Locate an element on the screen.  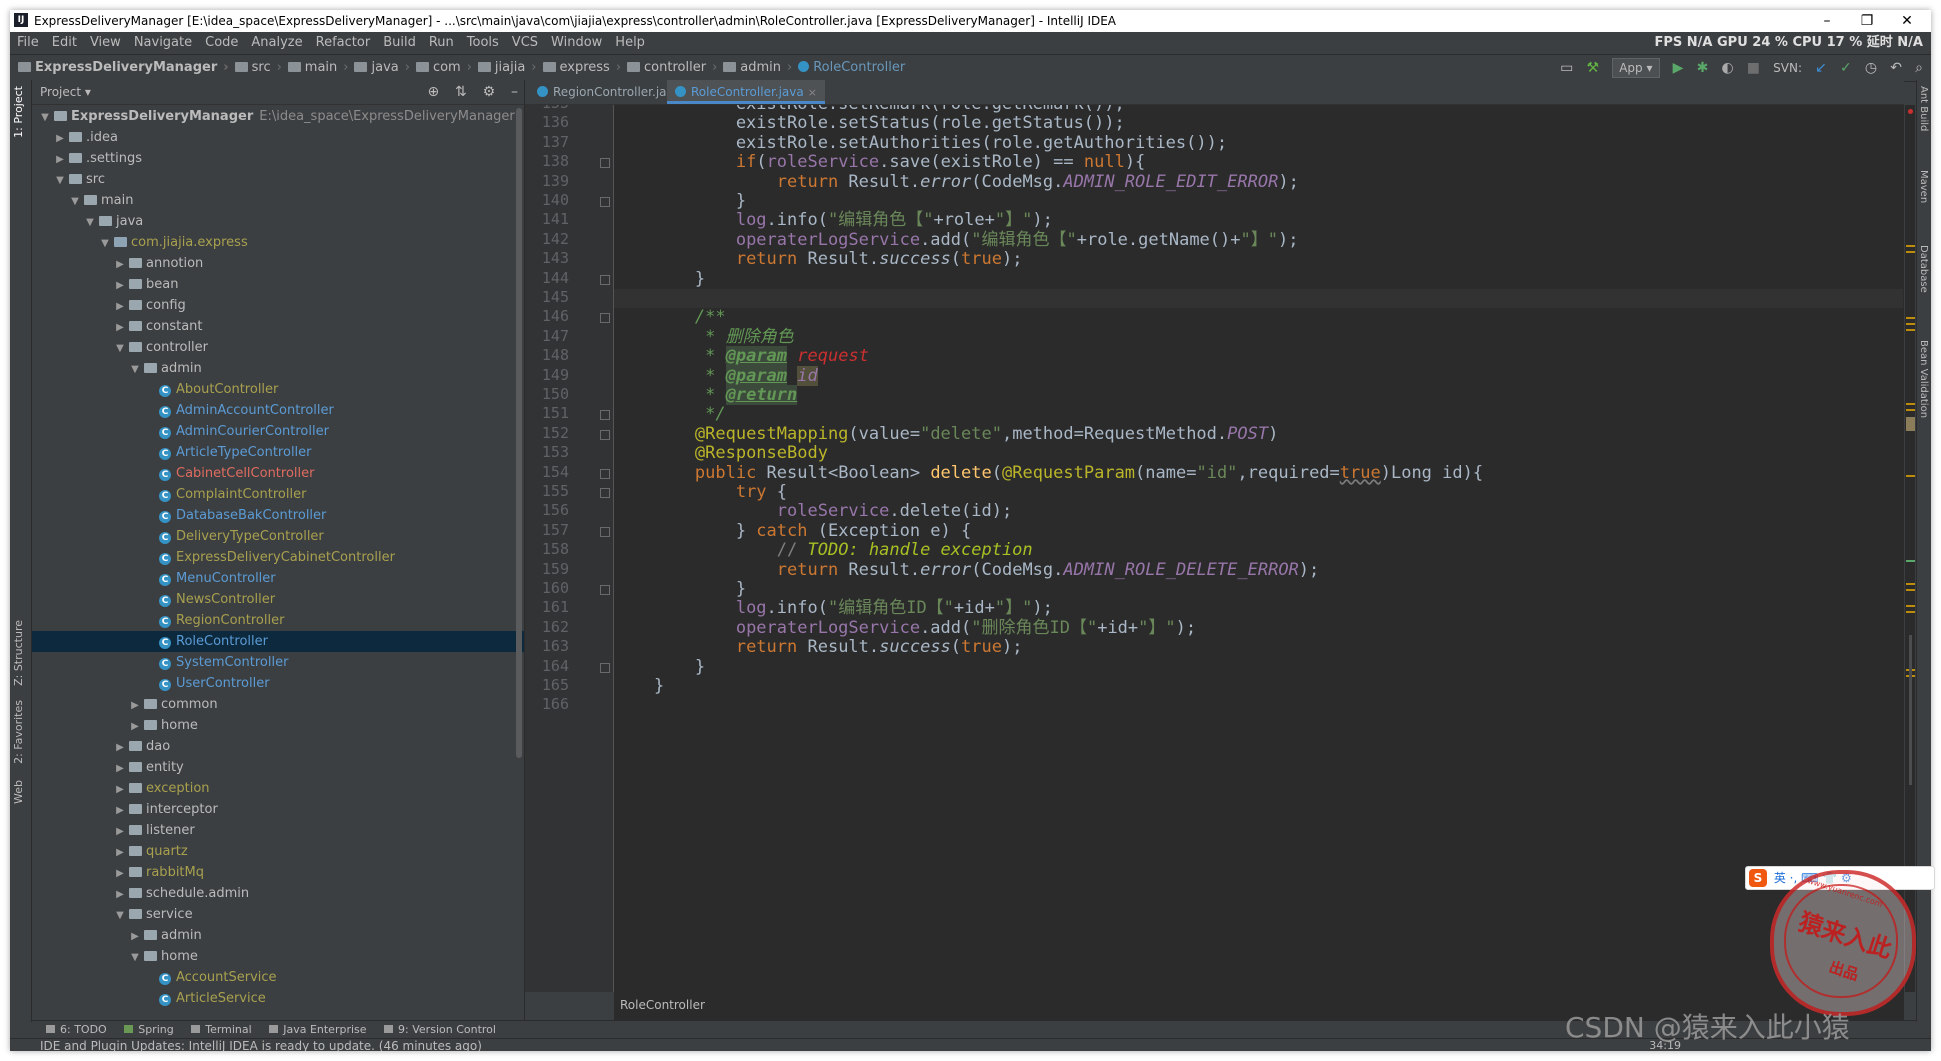
change-marker is located at coordinates (1910, 561).